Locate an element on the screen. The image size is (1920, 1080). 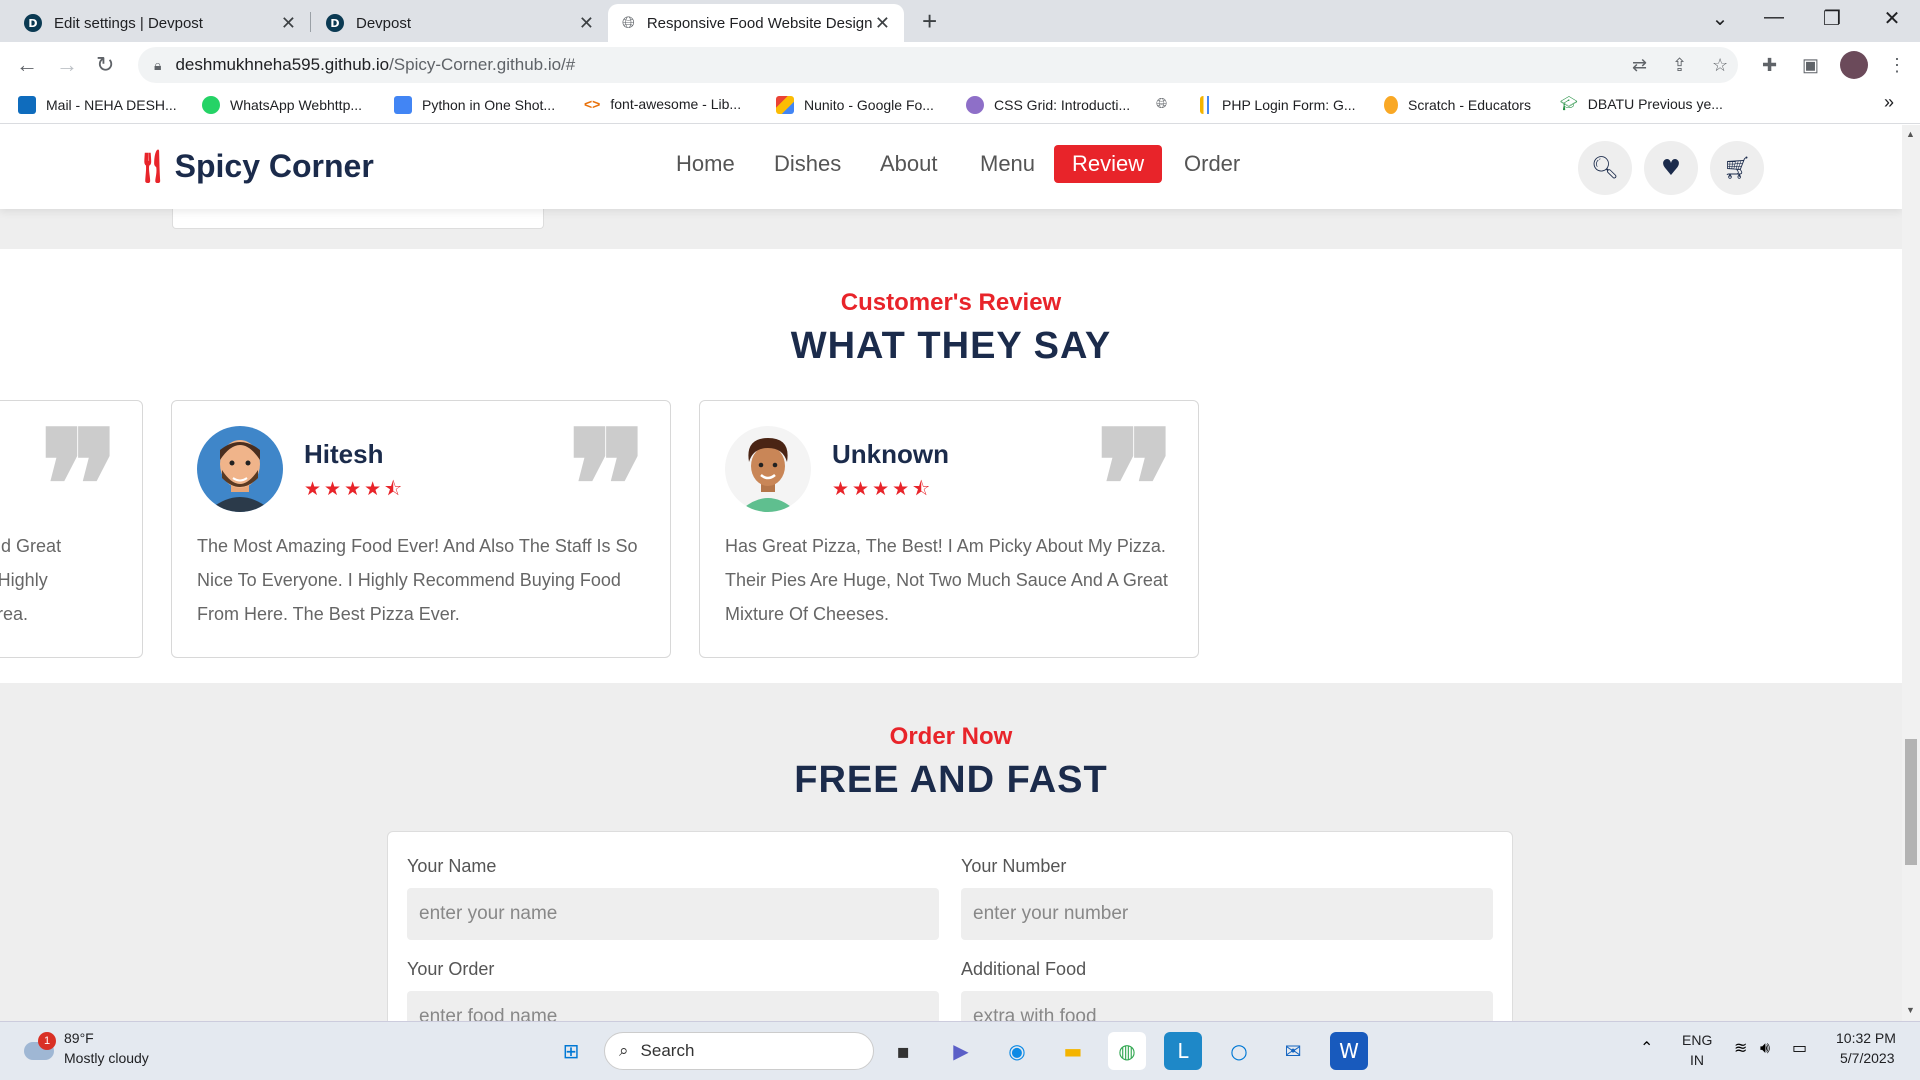
extensions-icon: ✚ is located at coordinates (1769, 65).